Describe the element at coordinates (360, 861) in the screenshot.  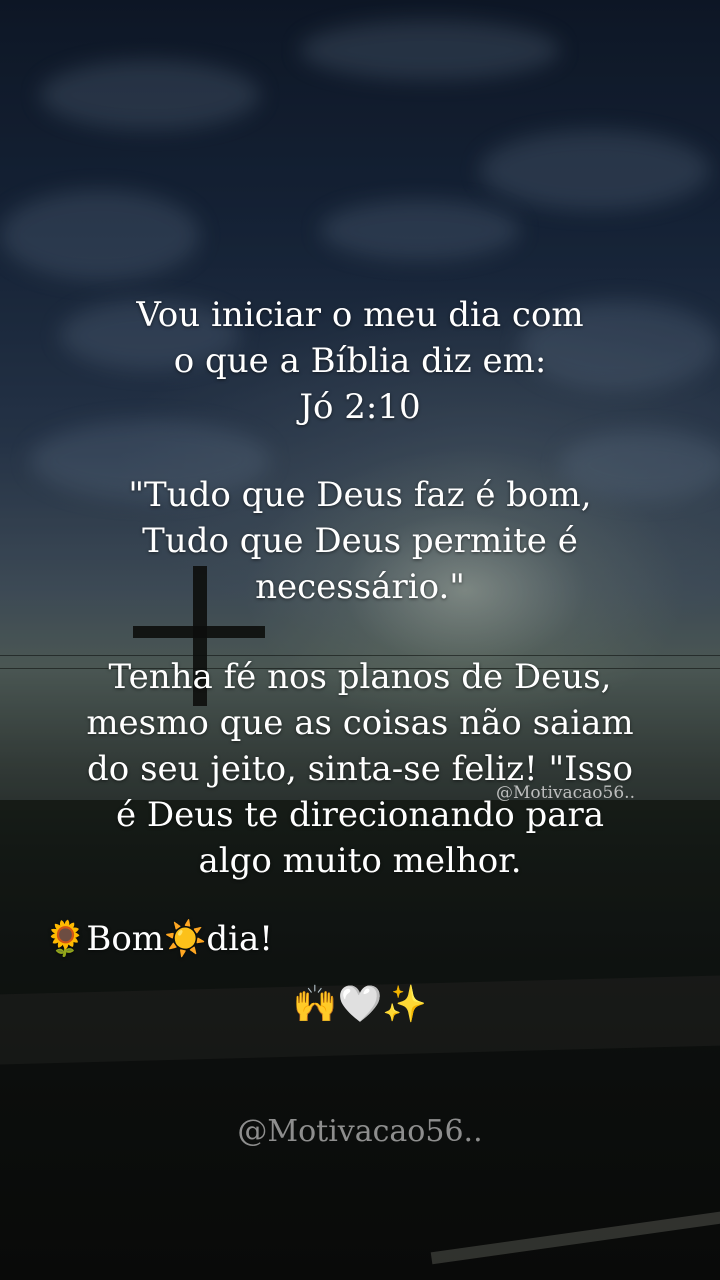
I see `message-line: algo muito melhor.` at that location.